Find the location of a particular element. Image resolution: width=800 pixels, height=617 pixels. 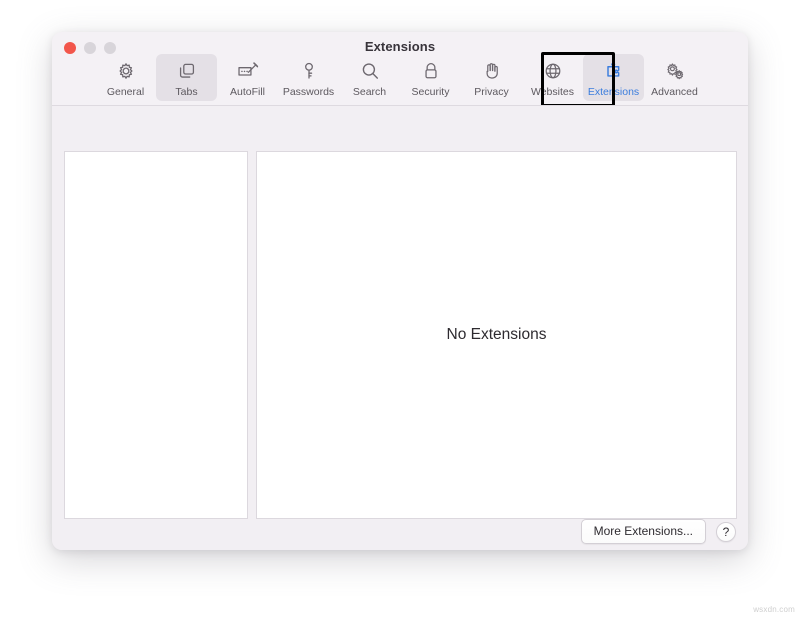

hand-icon is located at coordinates (492, 70).